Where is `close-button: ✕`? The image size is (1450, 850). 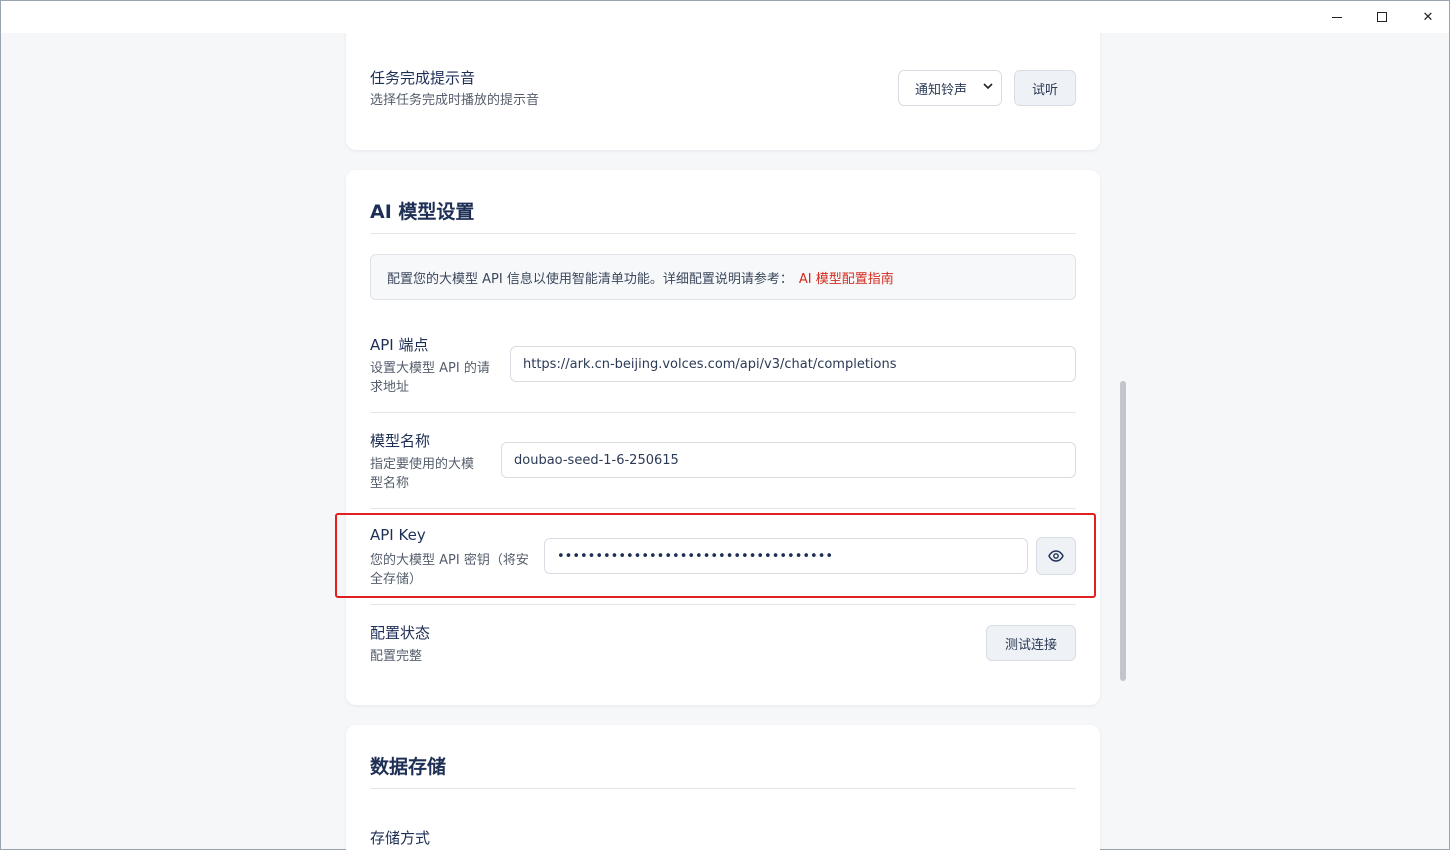 close-button: ✕ is located at coordinates (1427, 17).